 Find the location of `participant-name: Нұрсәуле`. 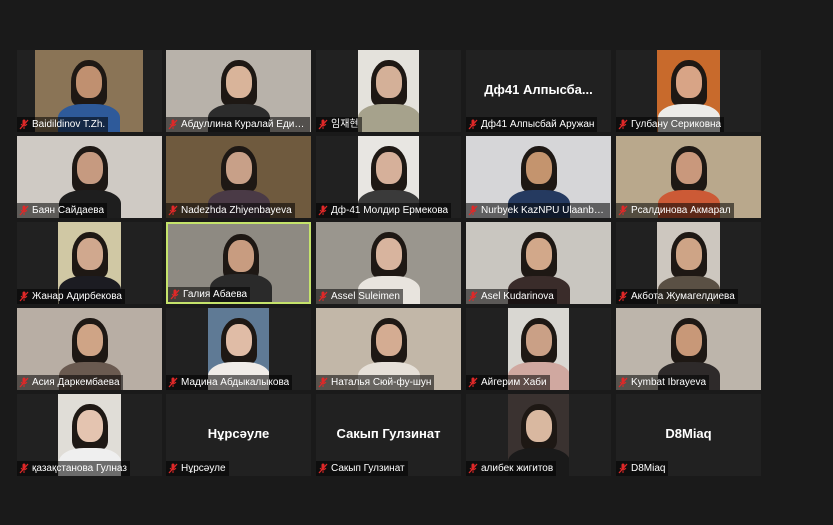

participant-name: Нұрсәуле is located at coordinates (203, 468).